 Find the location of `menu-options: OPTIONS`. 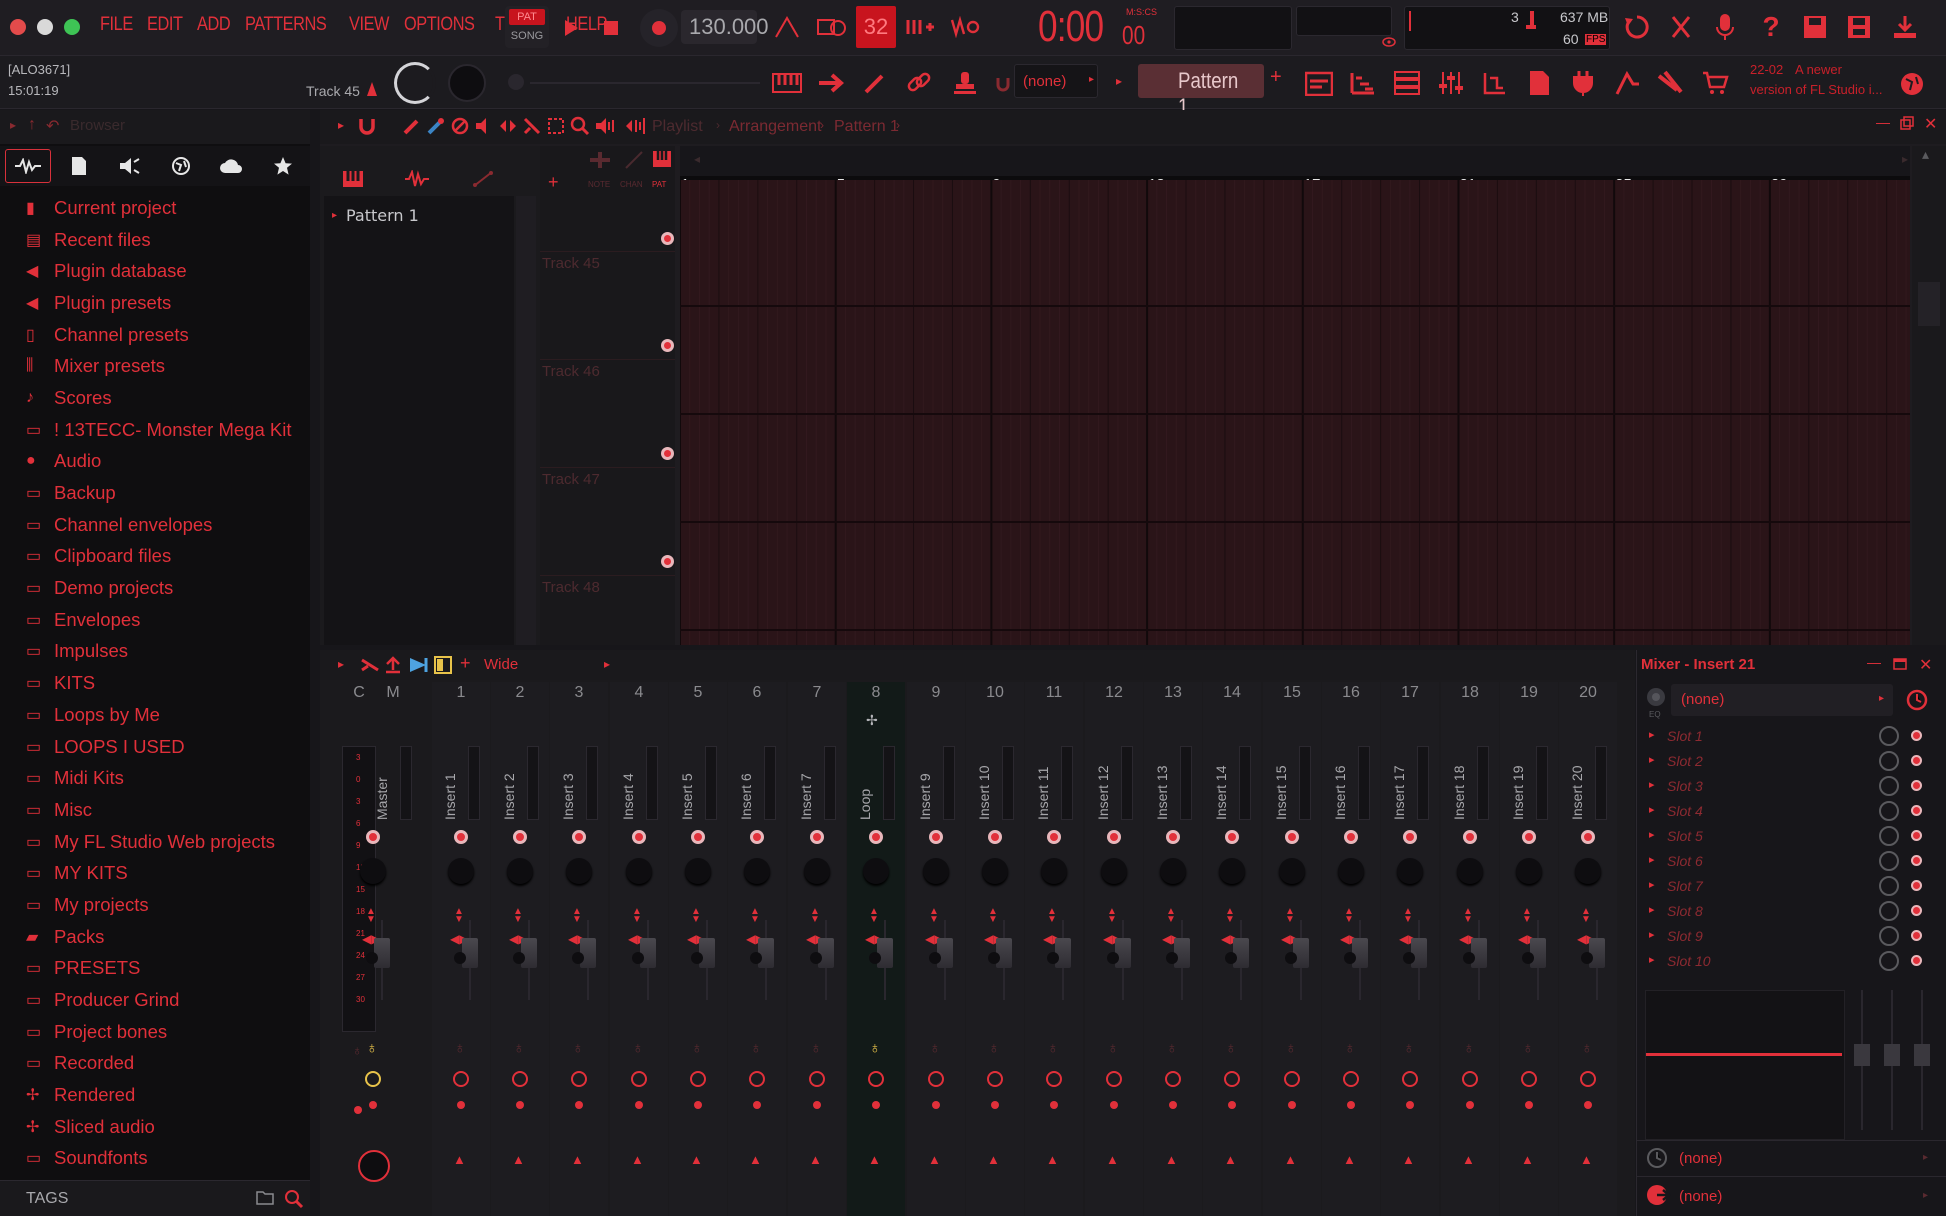

menu-options: OPTIONS is located at coordinates (439, 25).